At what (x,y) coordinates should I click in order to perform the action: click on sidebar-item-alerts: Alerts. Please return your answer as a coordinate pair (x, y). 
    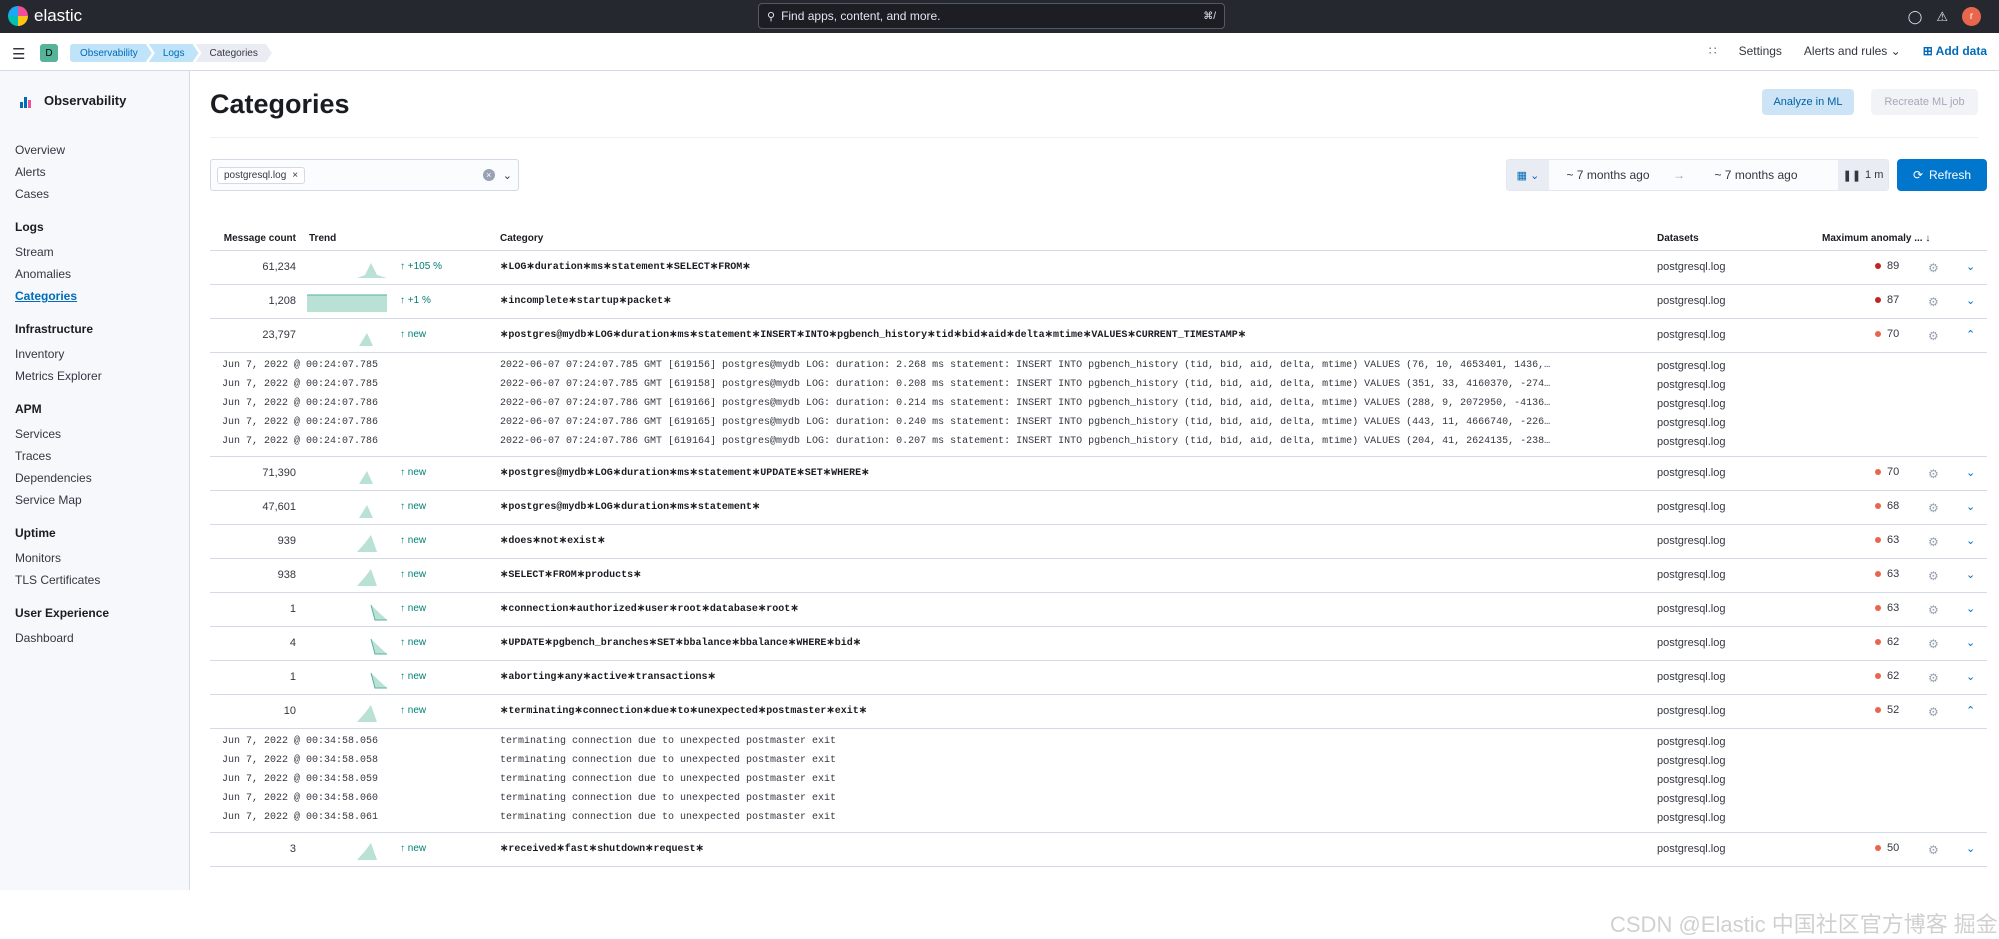
    Looking at the image, I should click on (62, 172).